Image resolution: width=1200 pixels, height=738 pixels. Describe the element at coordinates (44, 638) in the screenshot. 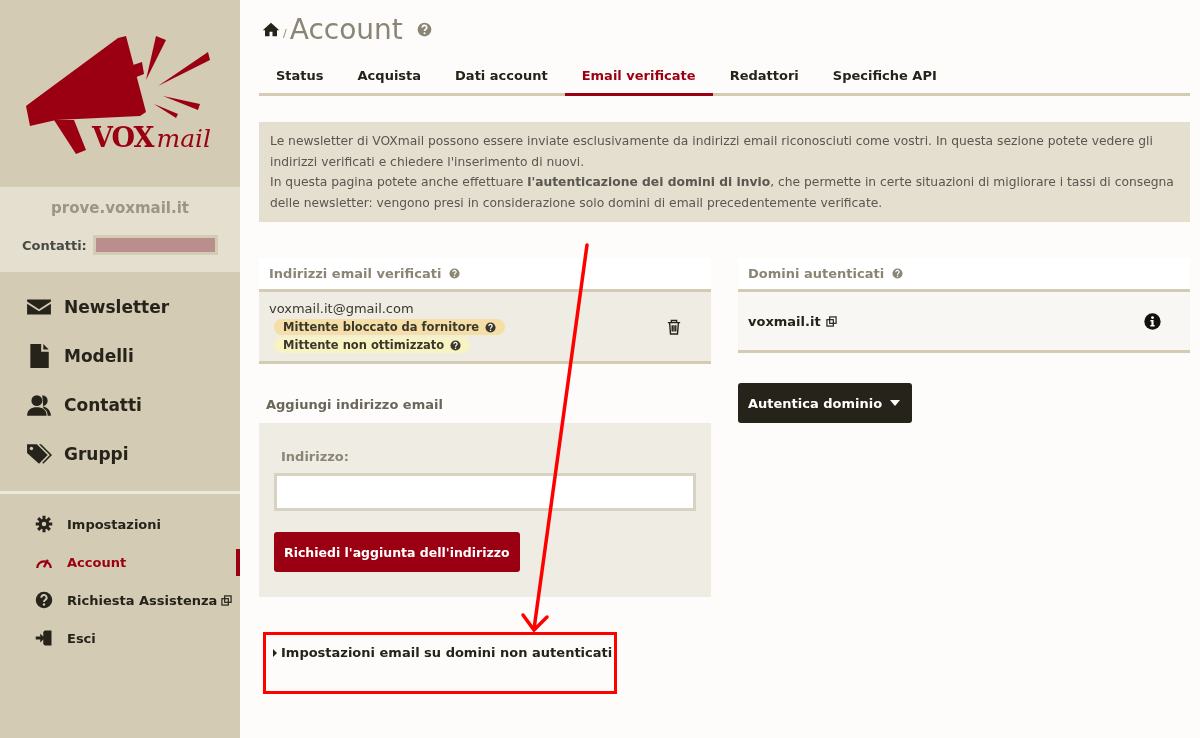

I see `exit-icon` at that location.